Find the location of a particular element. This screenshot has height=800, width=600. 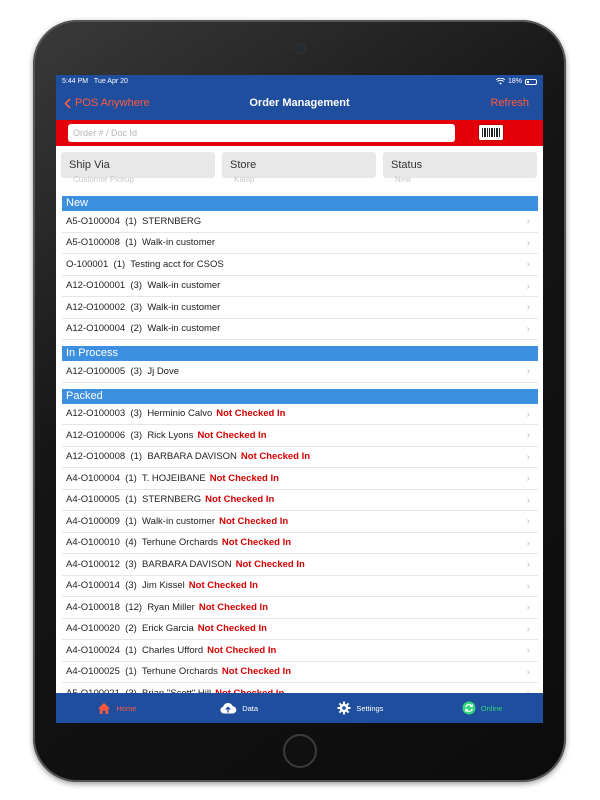

order-row-text: A12-O100006 (3) Rick Lyons is located at coordinates (130, 435).